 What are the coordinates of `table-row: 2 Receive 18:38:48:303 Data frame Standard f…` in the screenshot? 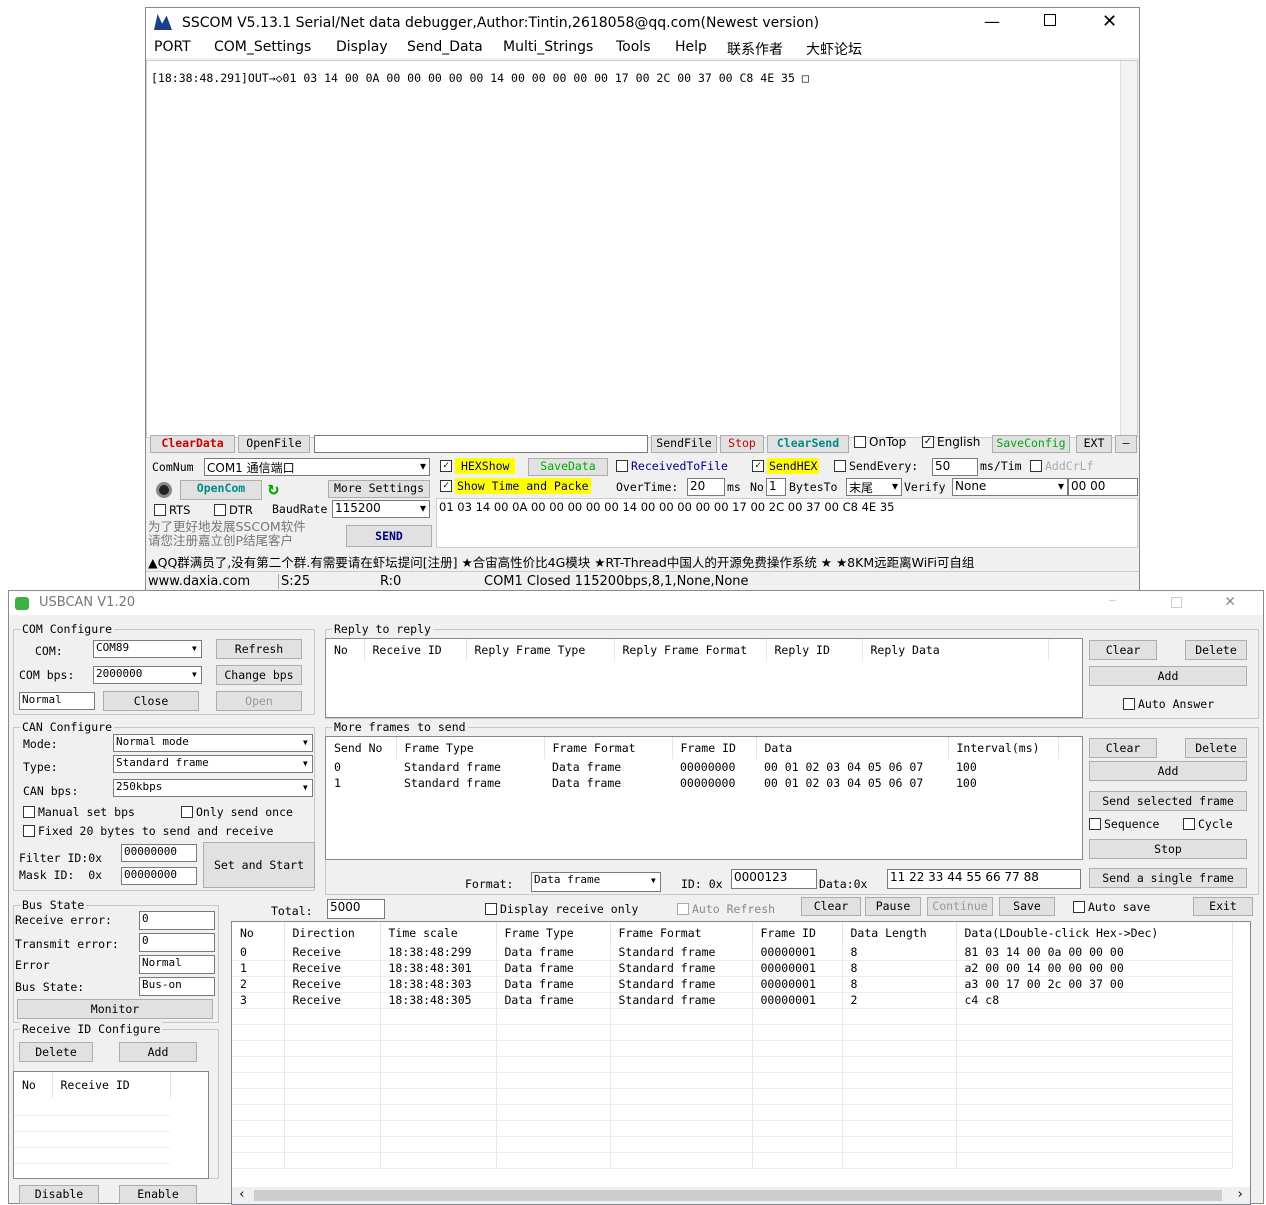 It's located at (732, 984).